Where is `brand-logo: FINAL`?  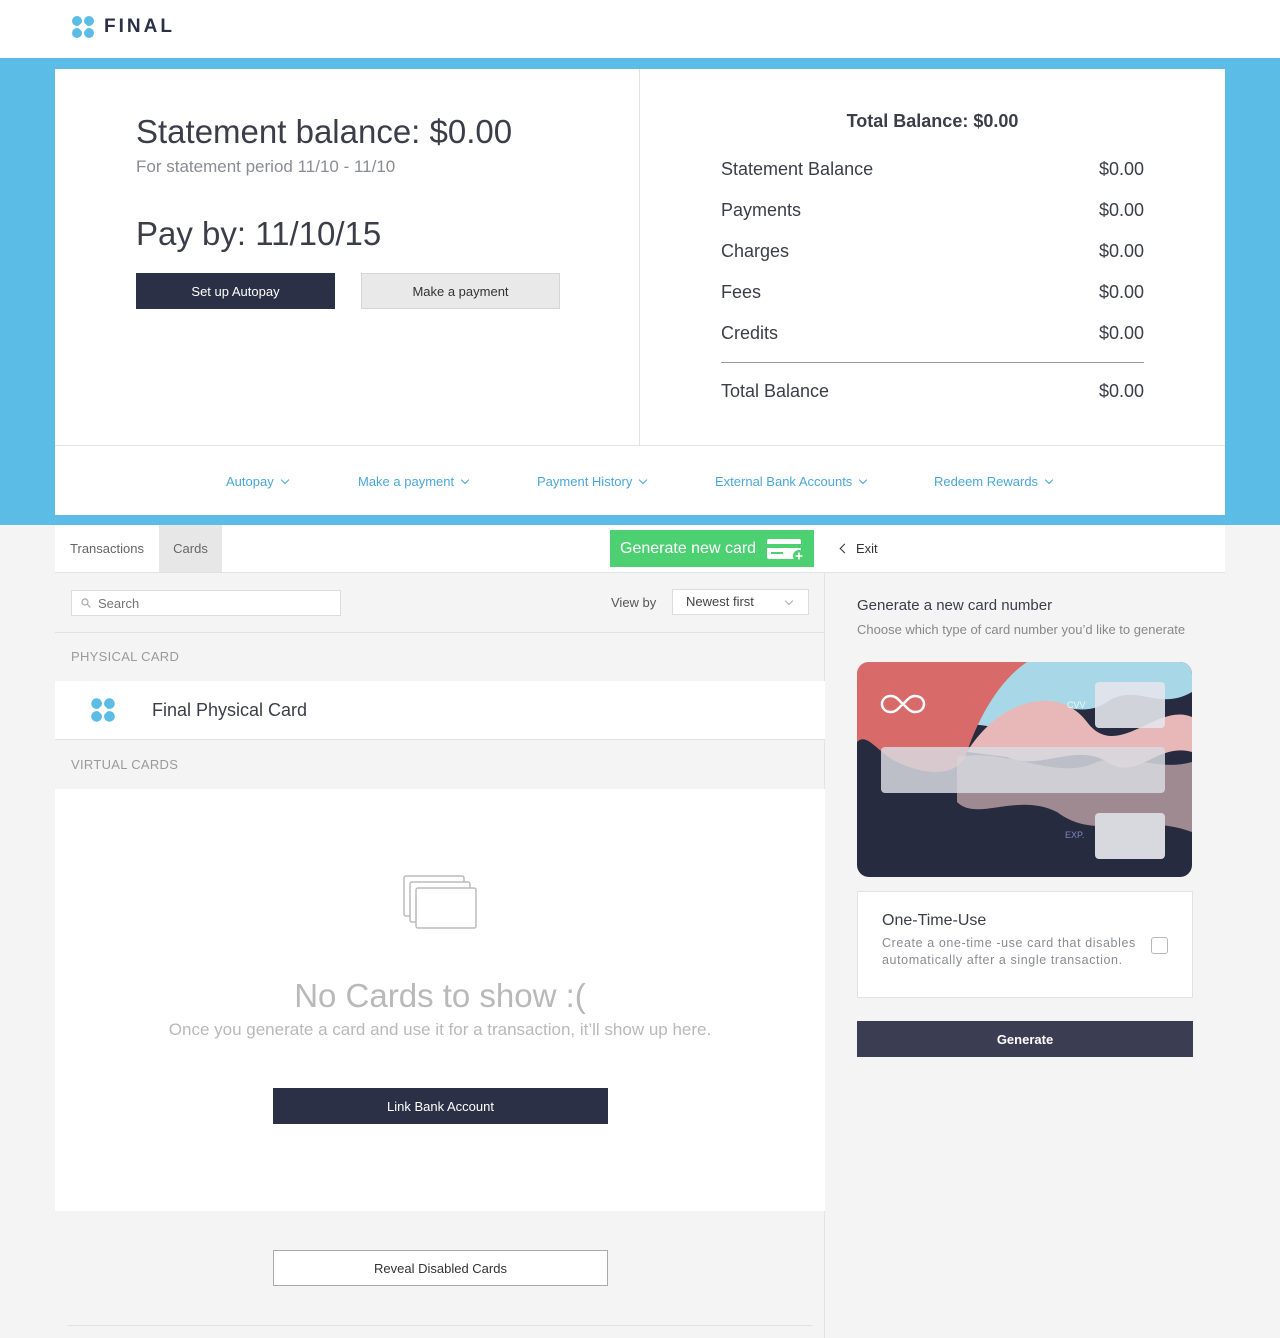 brand-logo: FINAL is located at coordinates (121, 27).